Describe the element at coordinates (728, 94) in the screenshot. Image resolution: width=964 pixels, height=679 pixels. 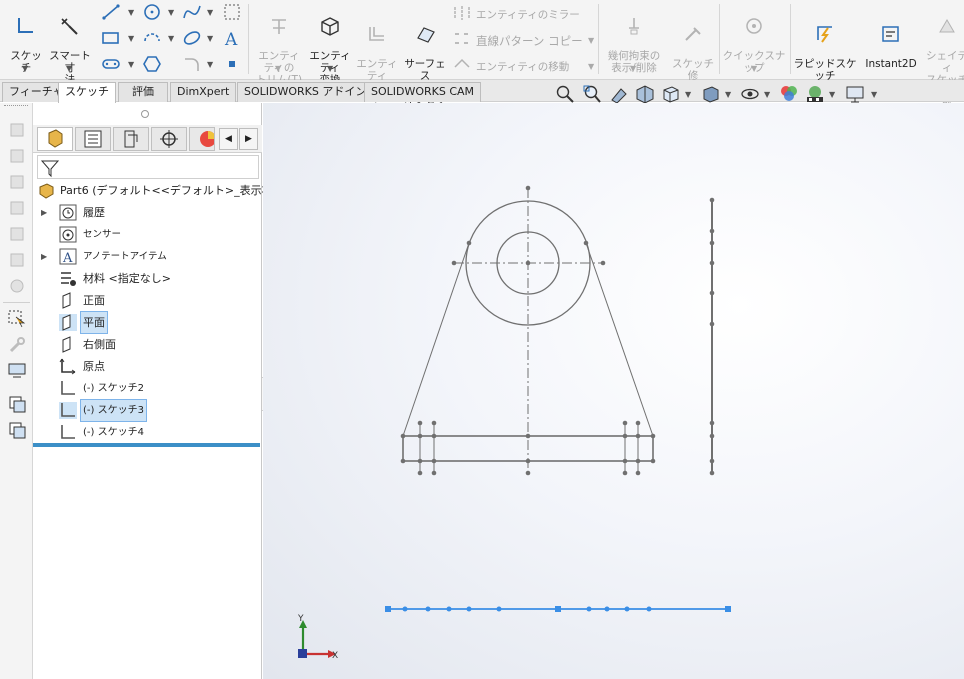
I see `display-style-caret: ▼` at that location.